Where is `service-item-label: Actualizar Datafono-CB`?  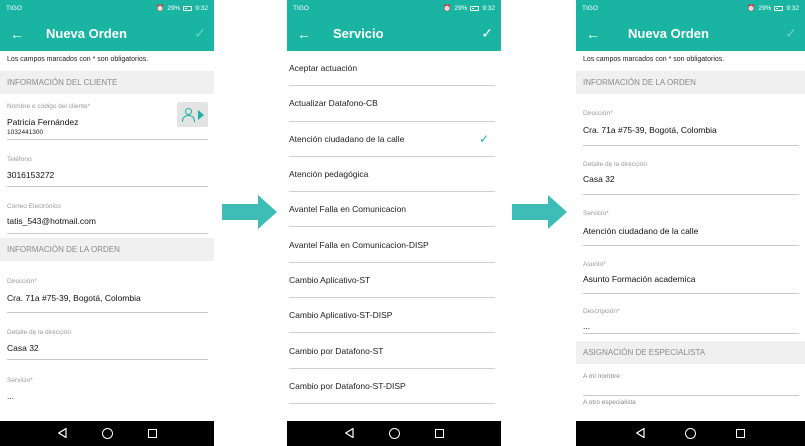
service-item-label: Actualizar Datafono-CB is located at coordinates (333, 103).